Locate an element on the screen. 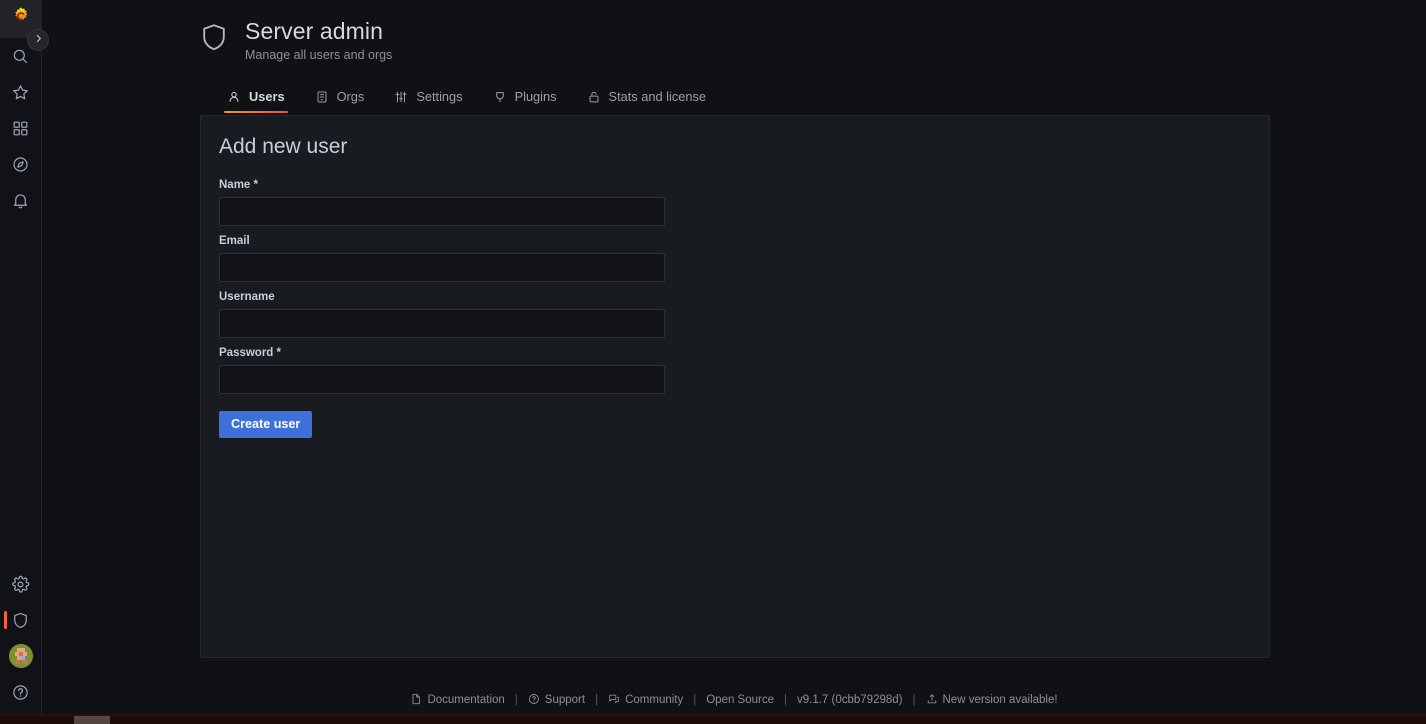  field-name-label: Name * is located at coordinates (238, 185).